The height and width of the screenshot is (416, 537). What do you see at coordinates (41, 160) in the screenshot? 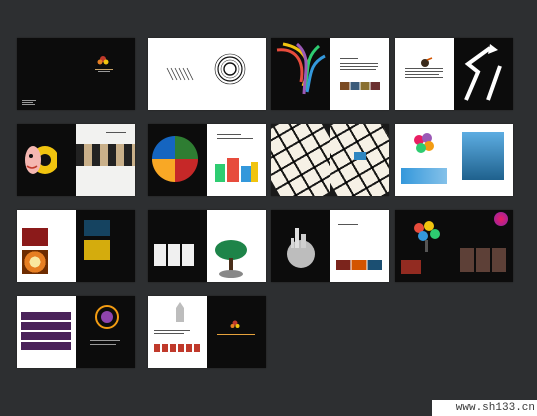
I see `character-face-icon` at bounding box center [41, 160].